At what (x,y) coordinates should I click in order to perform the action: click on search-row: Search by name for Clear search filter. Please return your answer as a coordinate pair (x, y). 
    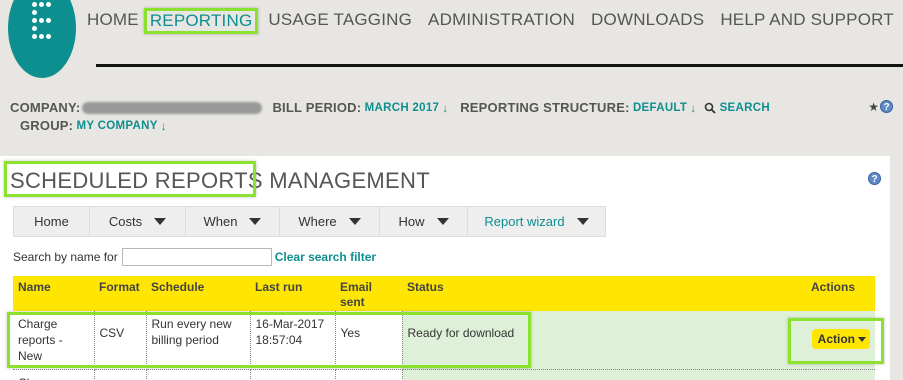
    Looking at the image, I should click on (194, 257).